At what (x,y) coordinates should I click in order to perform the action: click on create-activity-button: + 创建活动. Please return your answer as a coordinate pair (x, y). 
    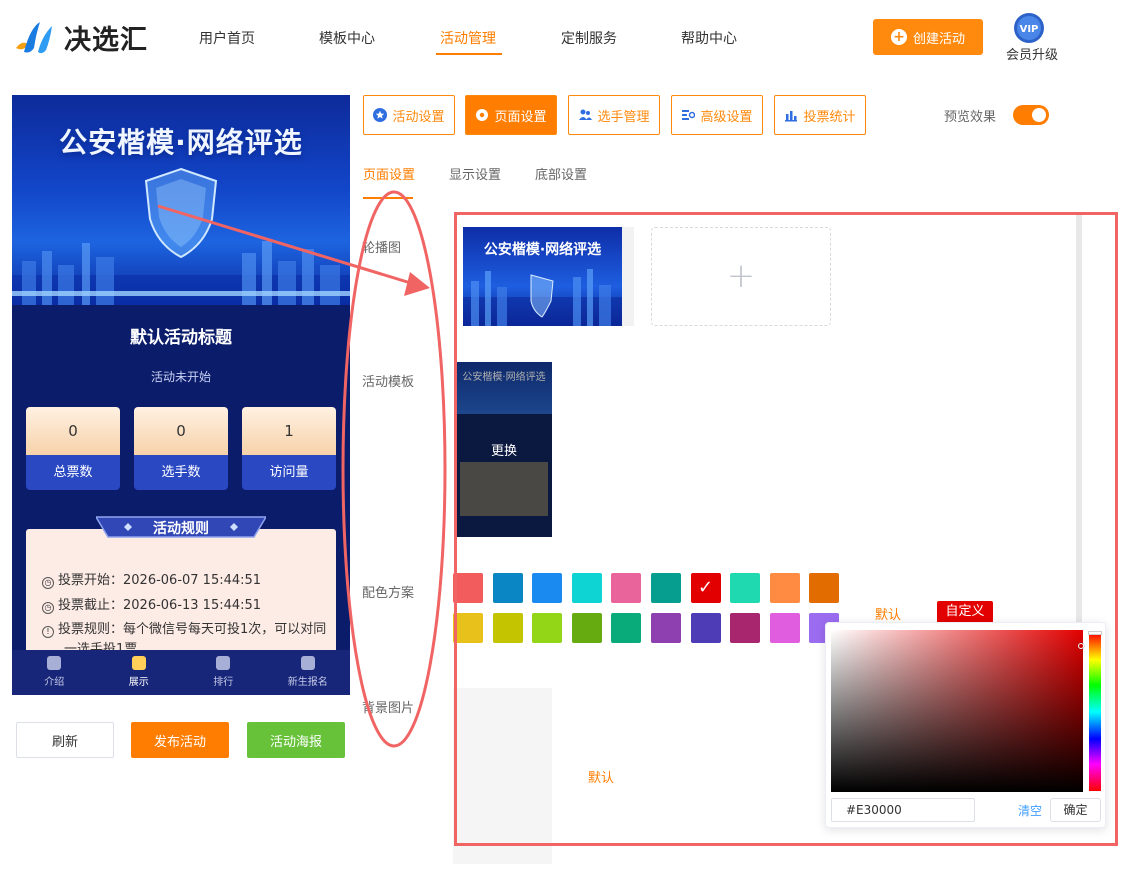
    Looking at the image, I should click on (928, 37).